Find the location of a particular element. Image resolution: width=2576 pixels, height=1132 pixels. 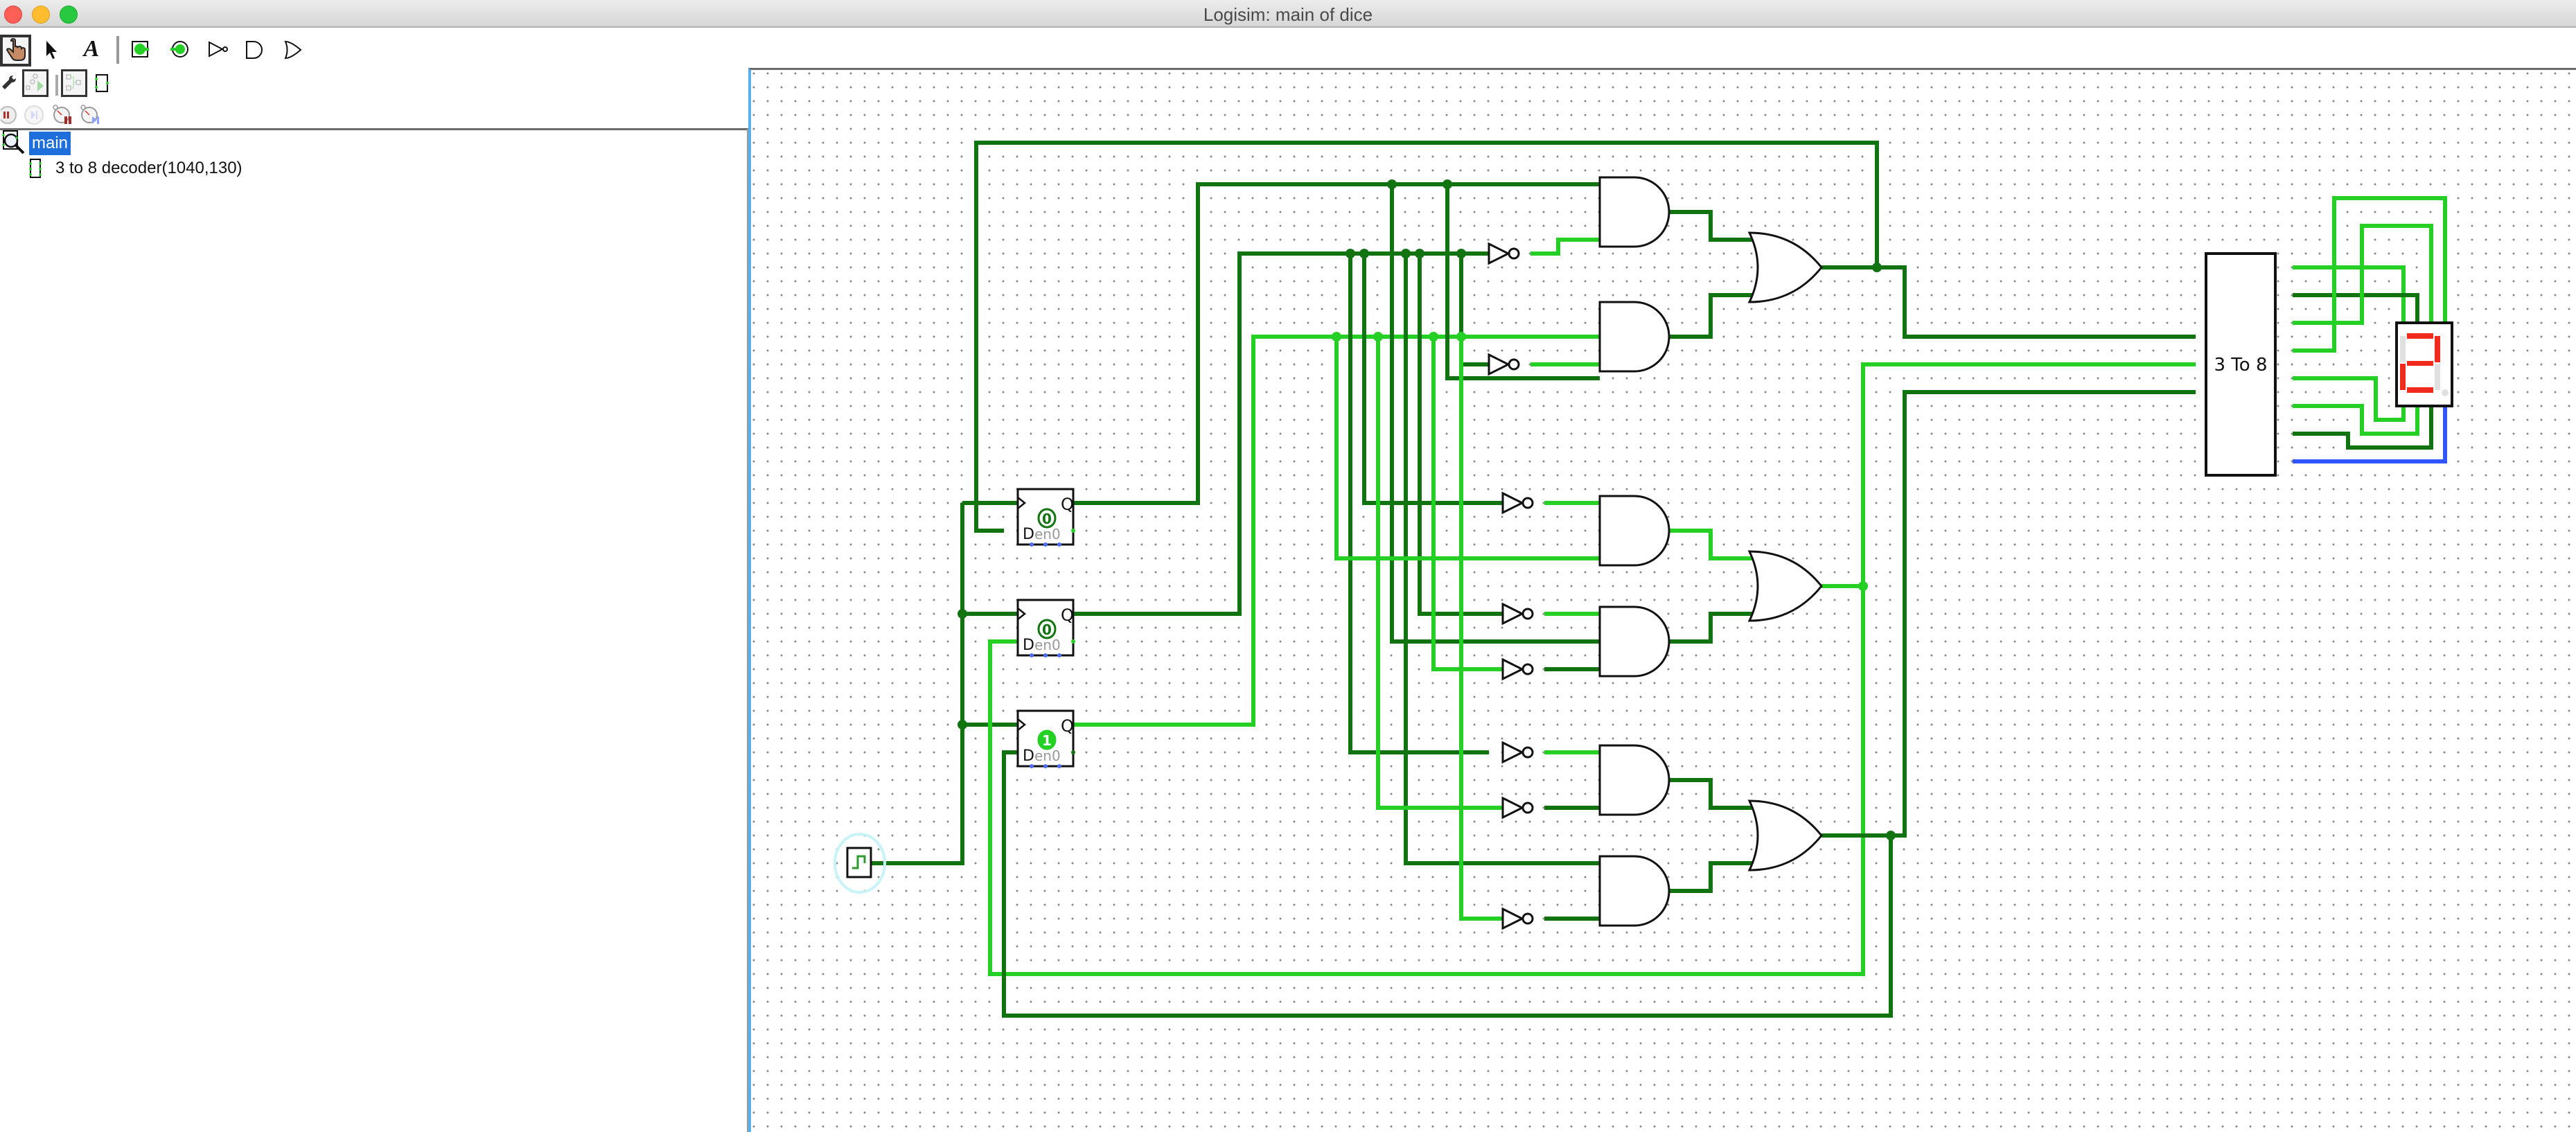

not-gate-icon is located at coordinates (219, 50).